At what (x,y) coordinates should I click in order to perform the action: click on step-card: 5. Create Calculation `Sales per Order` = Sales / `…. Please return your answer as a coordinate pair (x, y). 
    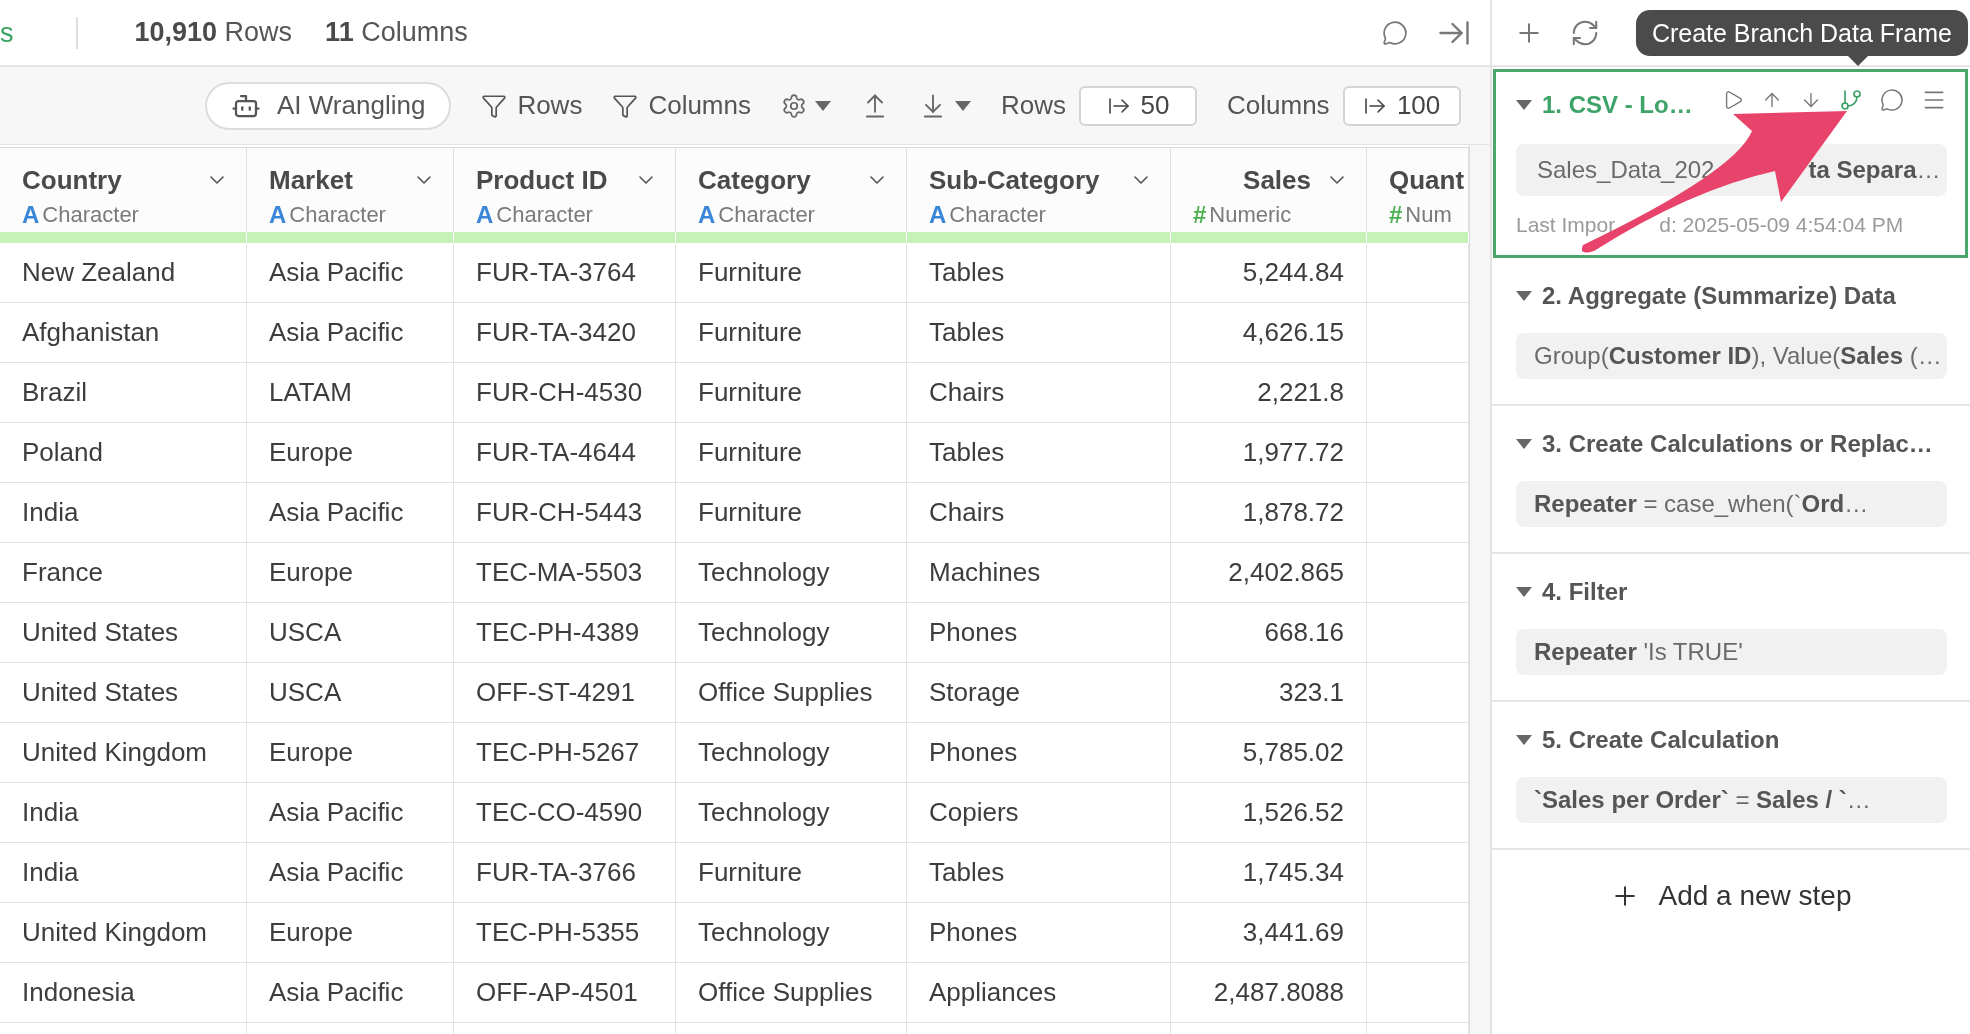
    Looking at the image, I should click on (1731, 776).